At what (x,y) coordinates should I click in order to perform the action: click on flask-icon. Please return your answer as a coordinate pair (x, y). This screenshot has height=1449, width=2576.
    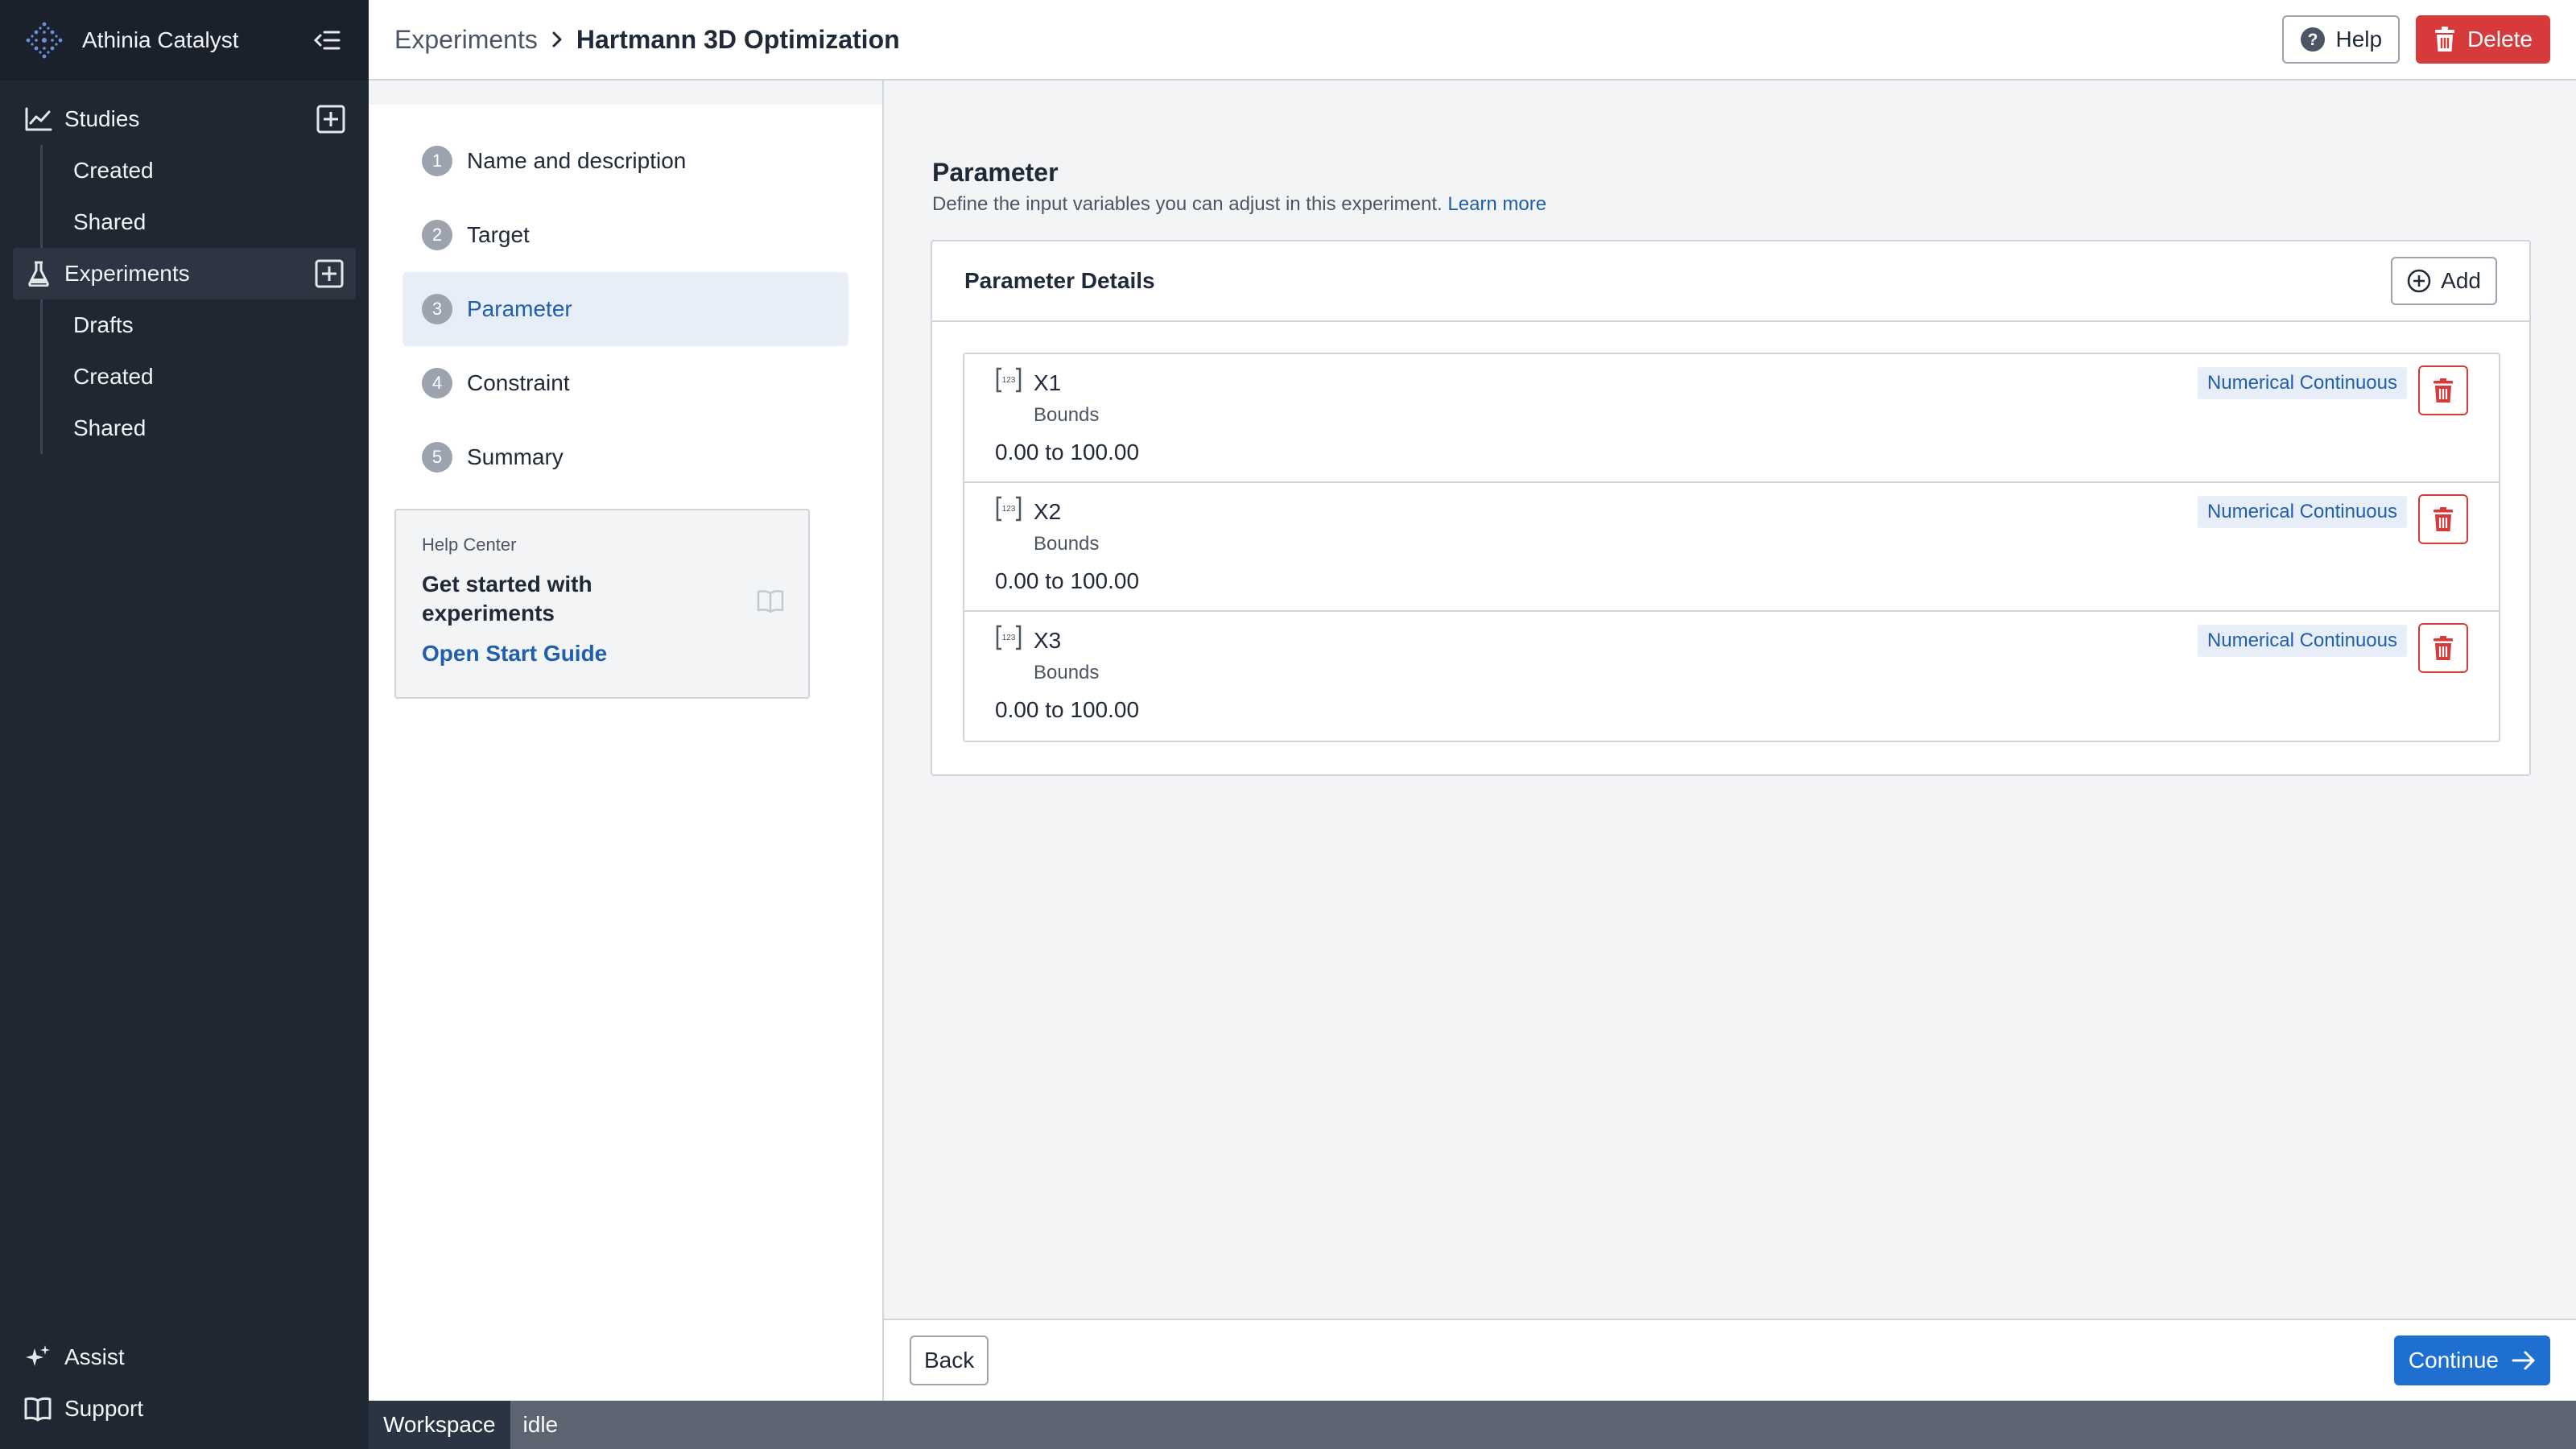
    Looking at the image, I should click on (38, 273).